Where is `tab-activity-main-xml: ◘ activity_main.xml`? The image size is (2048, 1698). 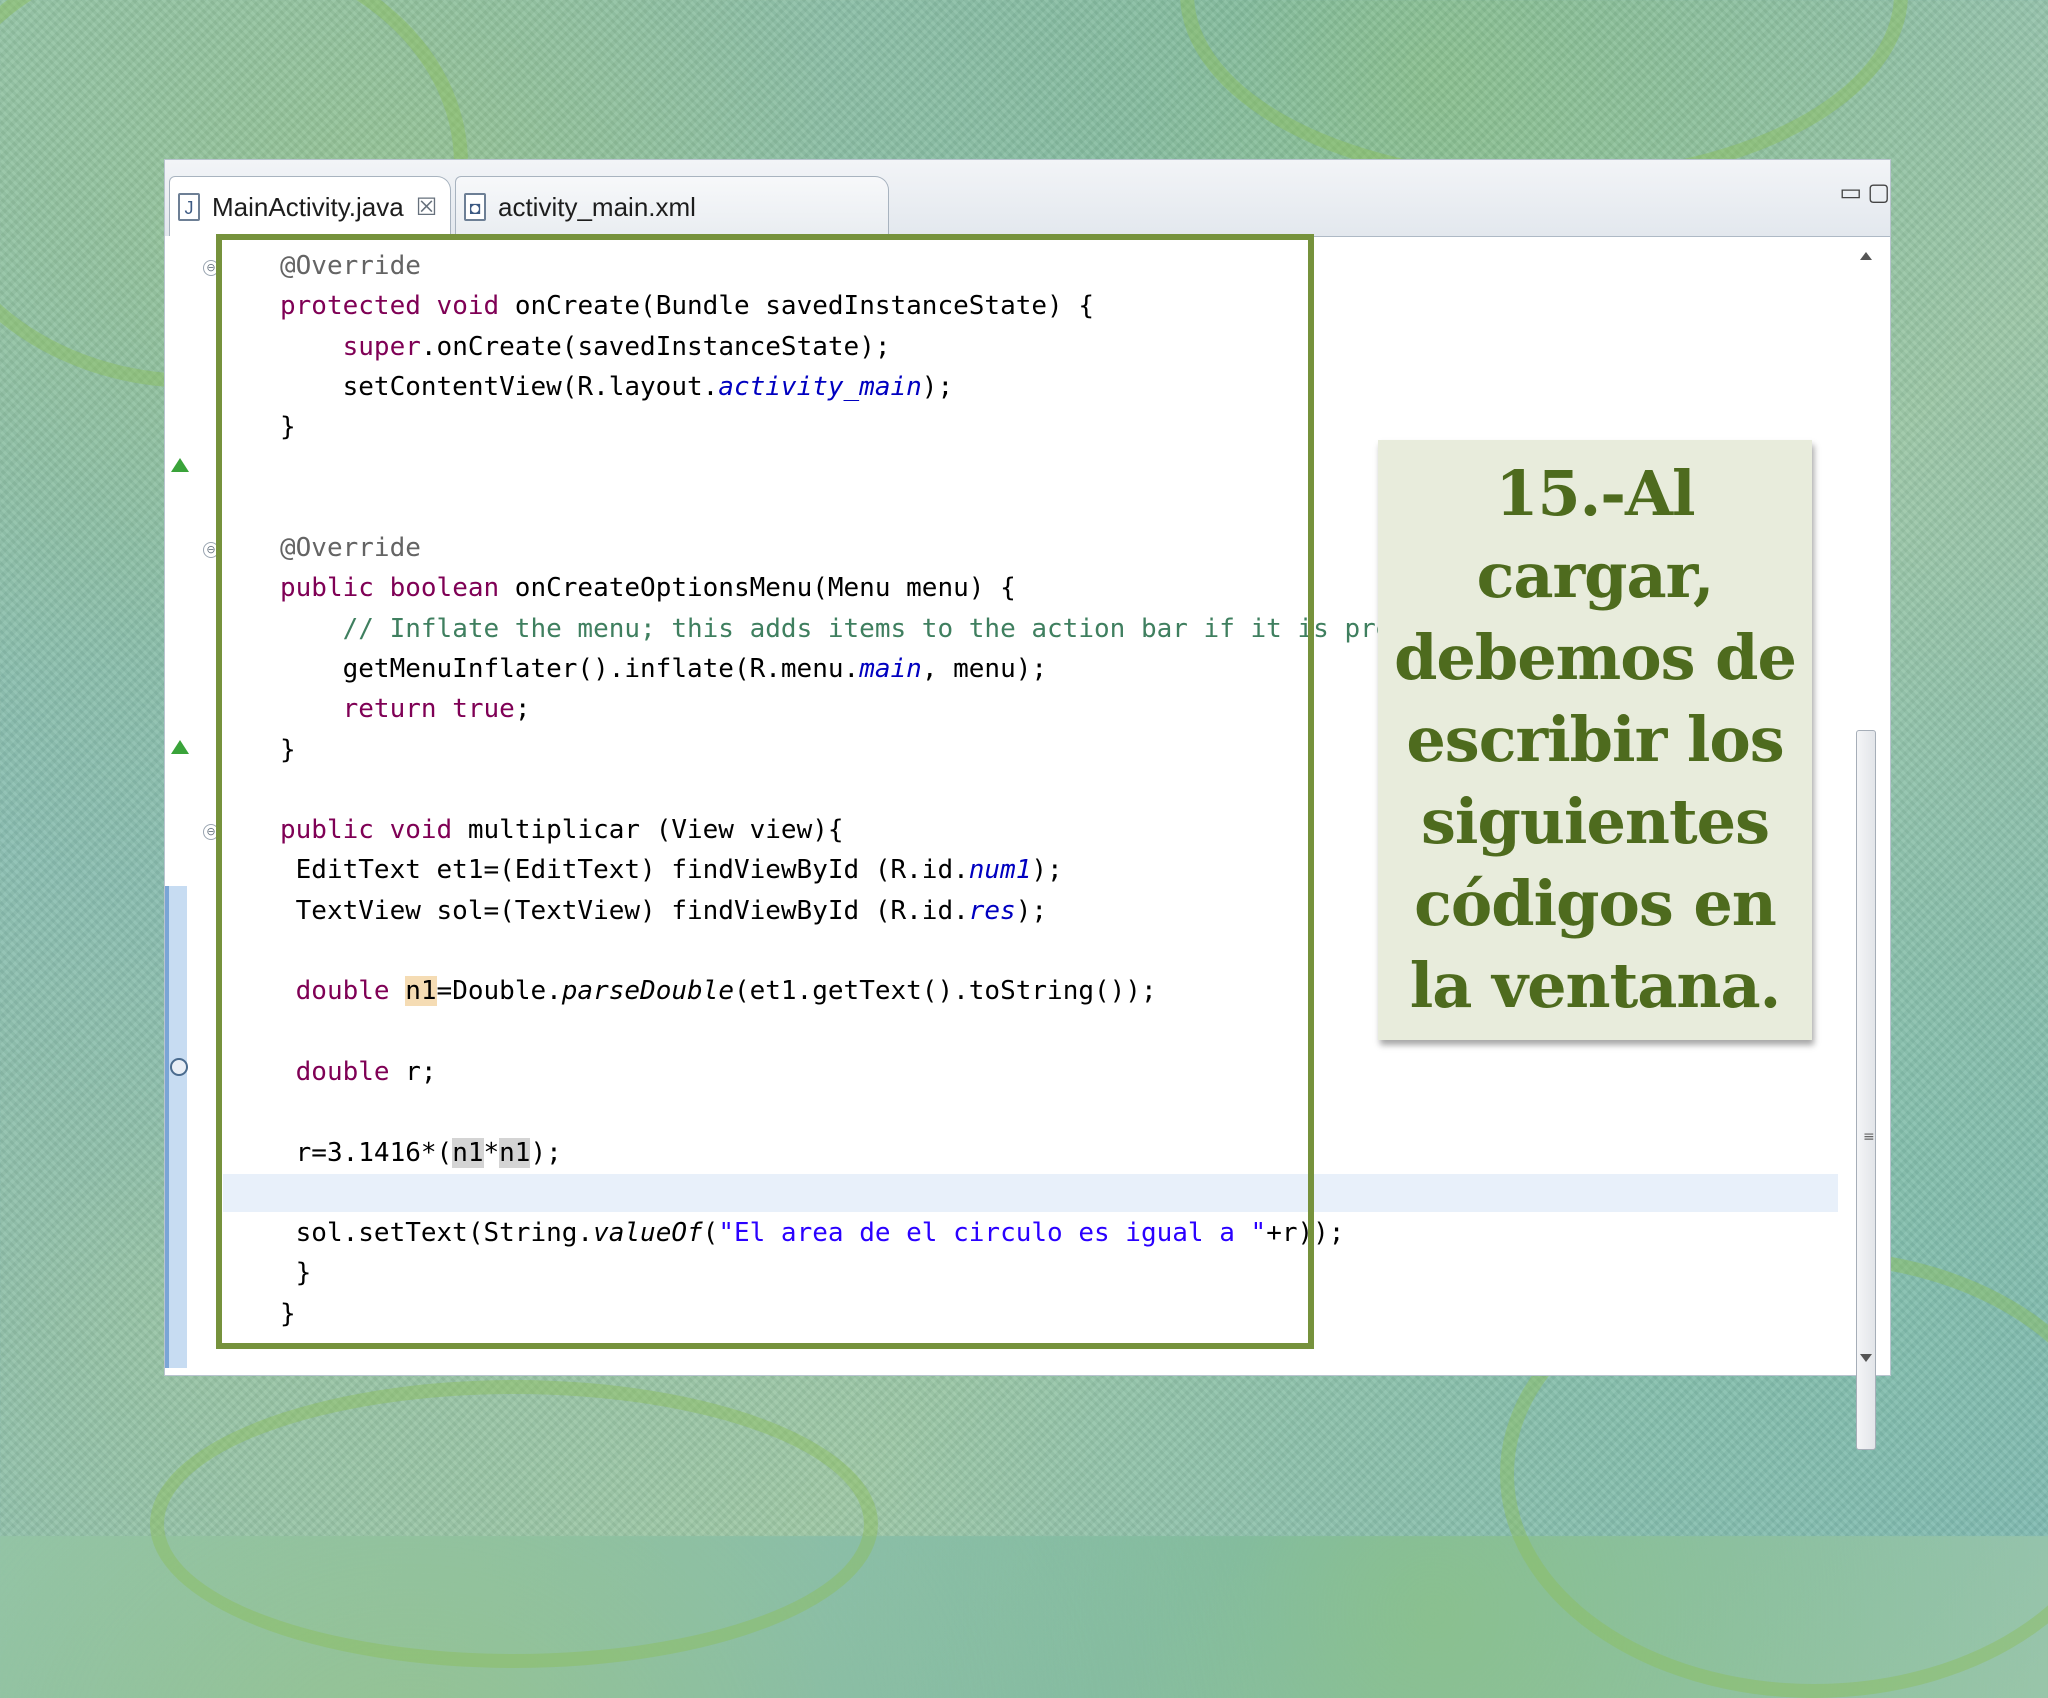 tab-activity-main-xml: ◘ activity_main.xml is located at coordinates (672, 206).